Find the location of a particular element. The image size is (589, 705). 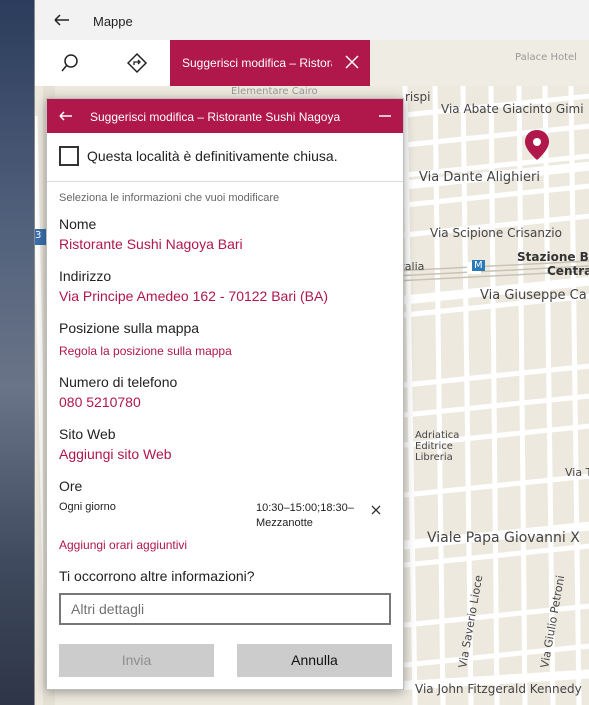

back-button is located at coordinates (61, 20).